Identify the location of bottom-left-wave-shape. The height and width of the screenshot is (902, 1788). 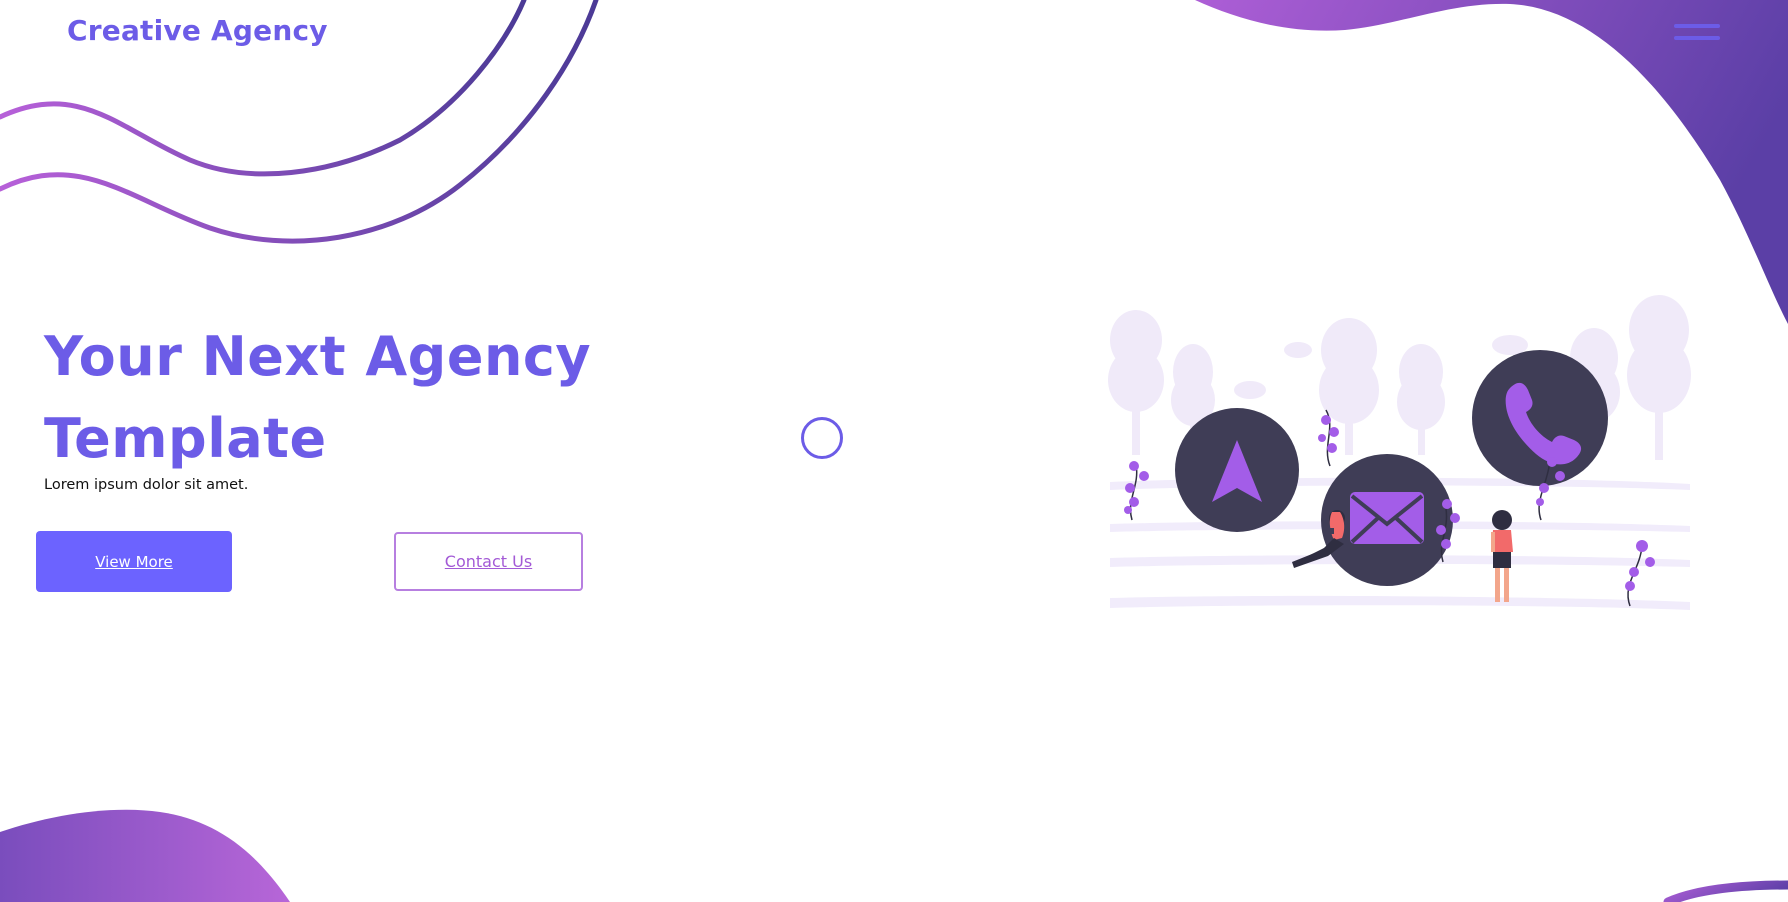
(145, 855).